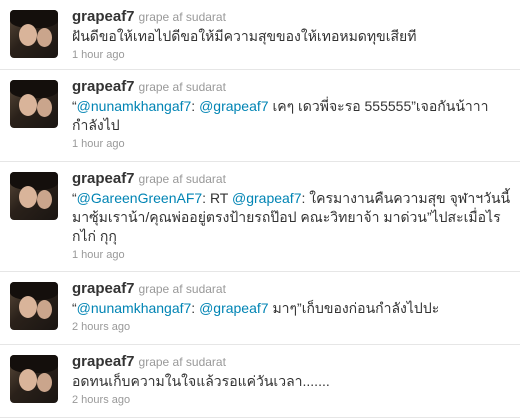 This screenshot has width=524, height=418. I want to click on tweet-text-segment: มาๆ”เก็บของก่อนกำลังไปปะ, so click(354, 308).